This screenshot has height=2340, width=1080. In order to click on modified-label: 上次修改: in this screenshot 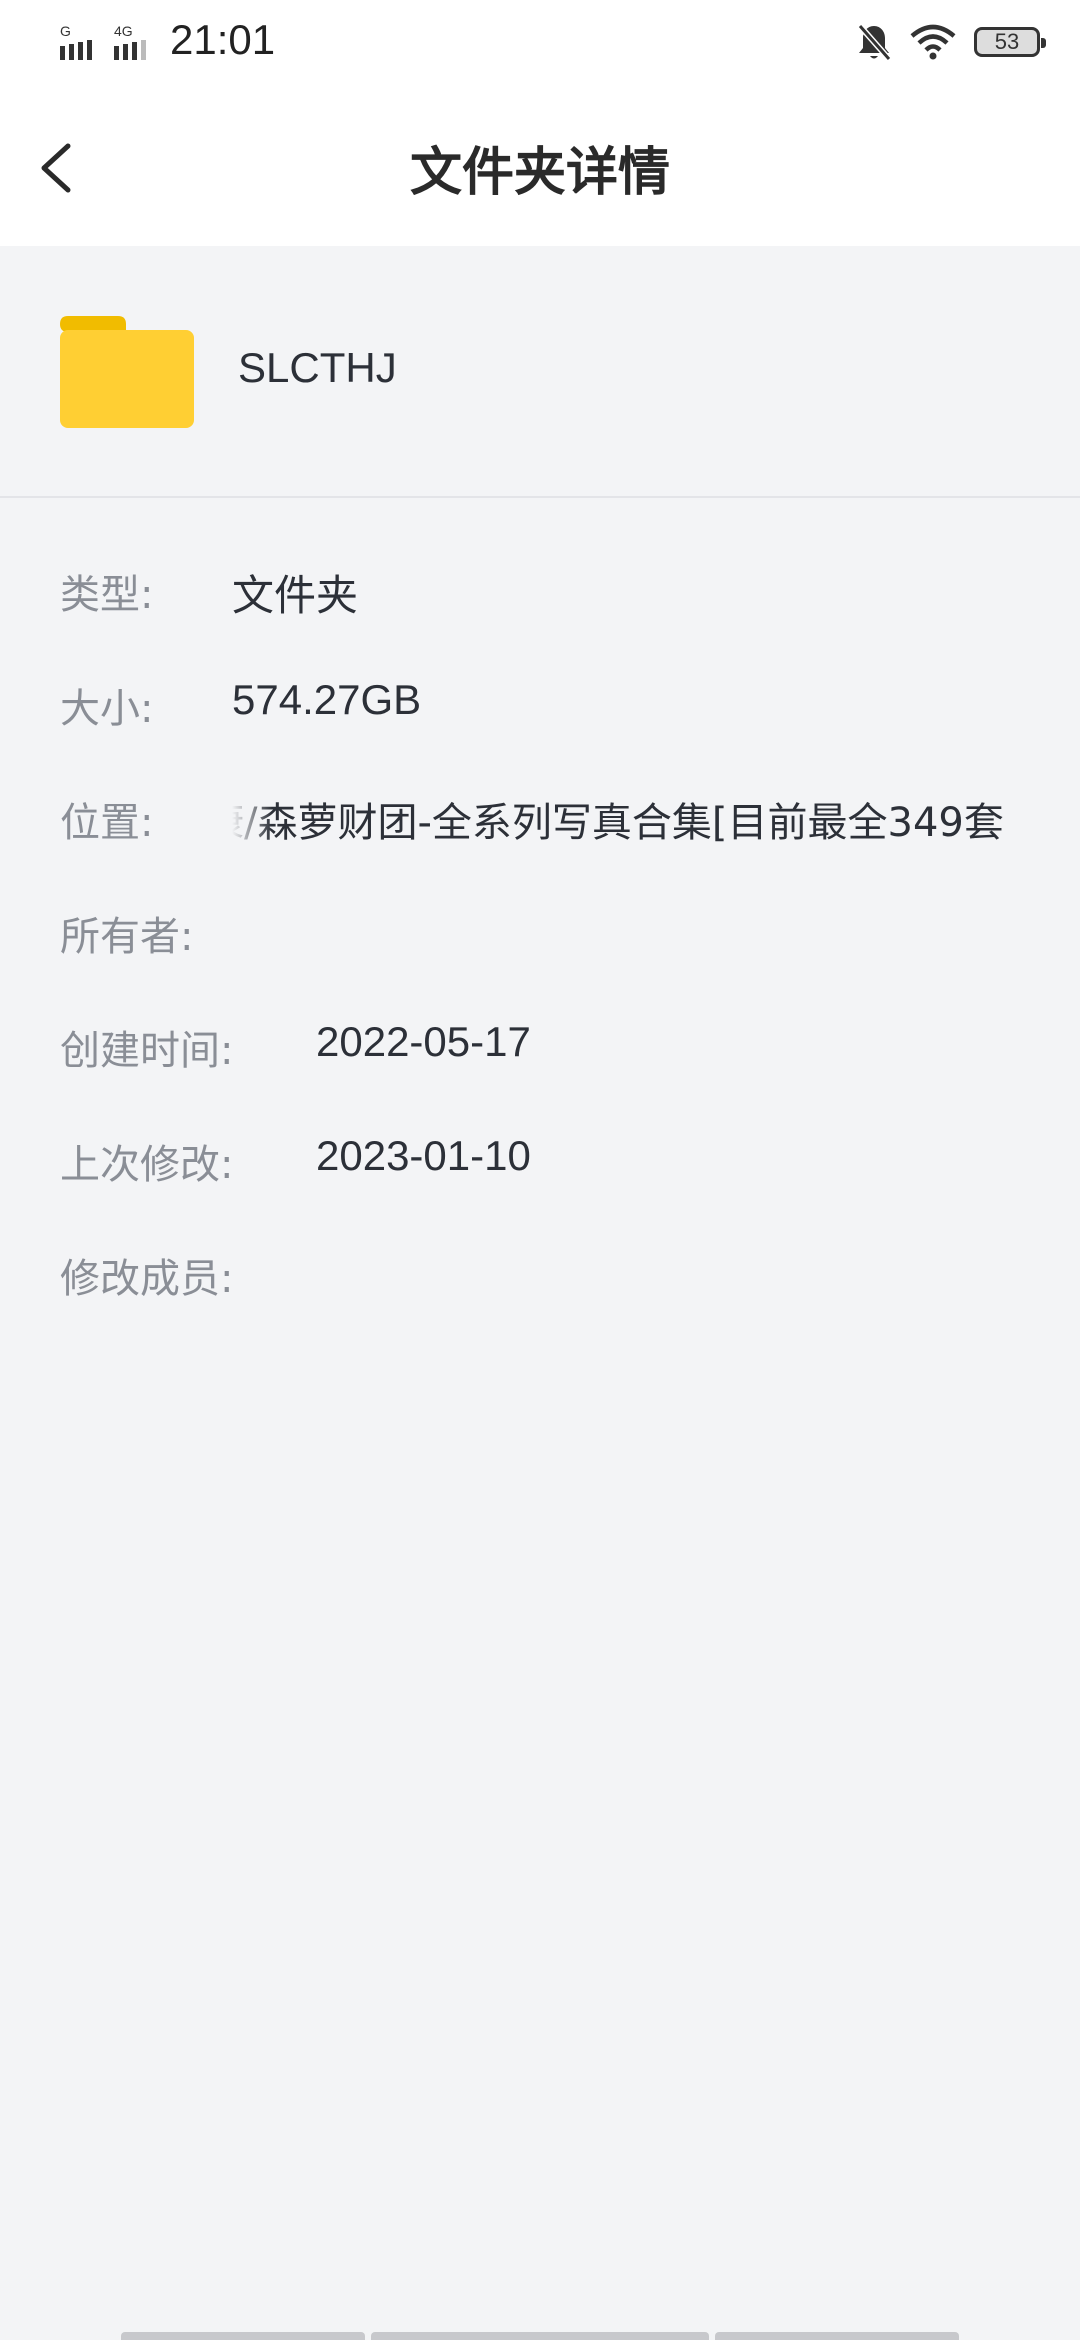, I will do `click(147, 1165)`.